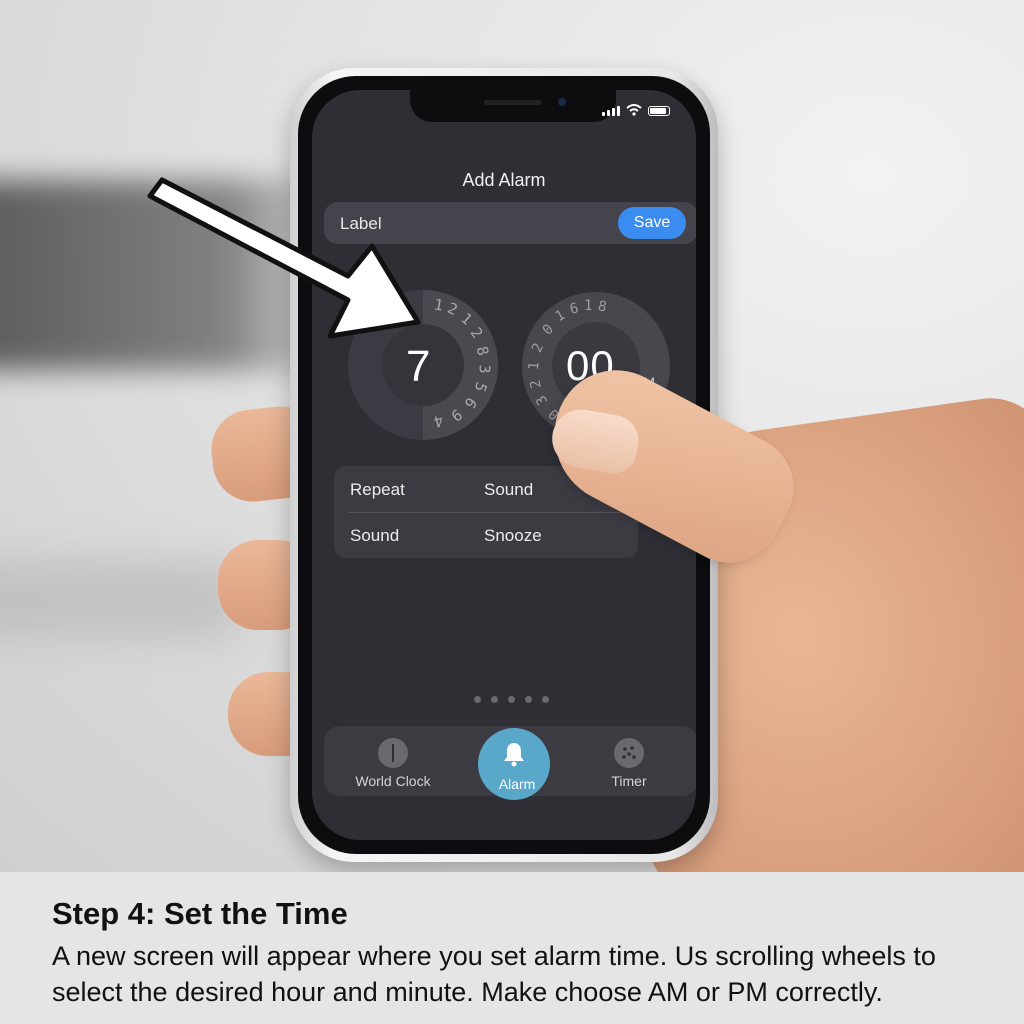 The height and width of the screenshot is (1024, 1024). What do you see at coordinates (418, 366) in the screenshot?
I see `hour-selected-value: 7` at bounding box center [418, 366].